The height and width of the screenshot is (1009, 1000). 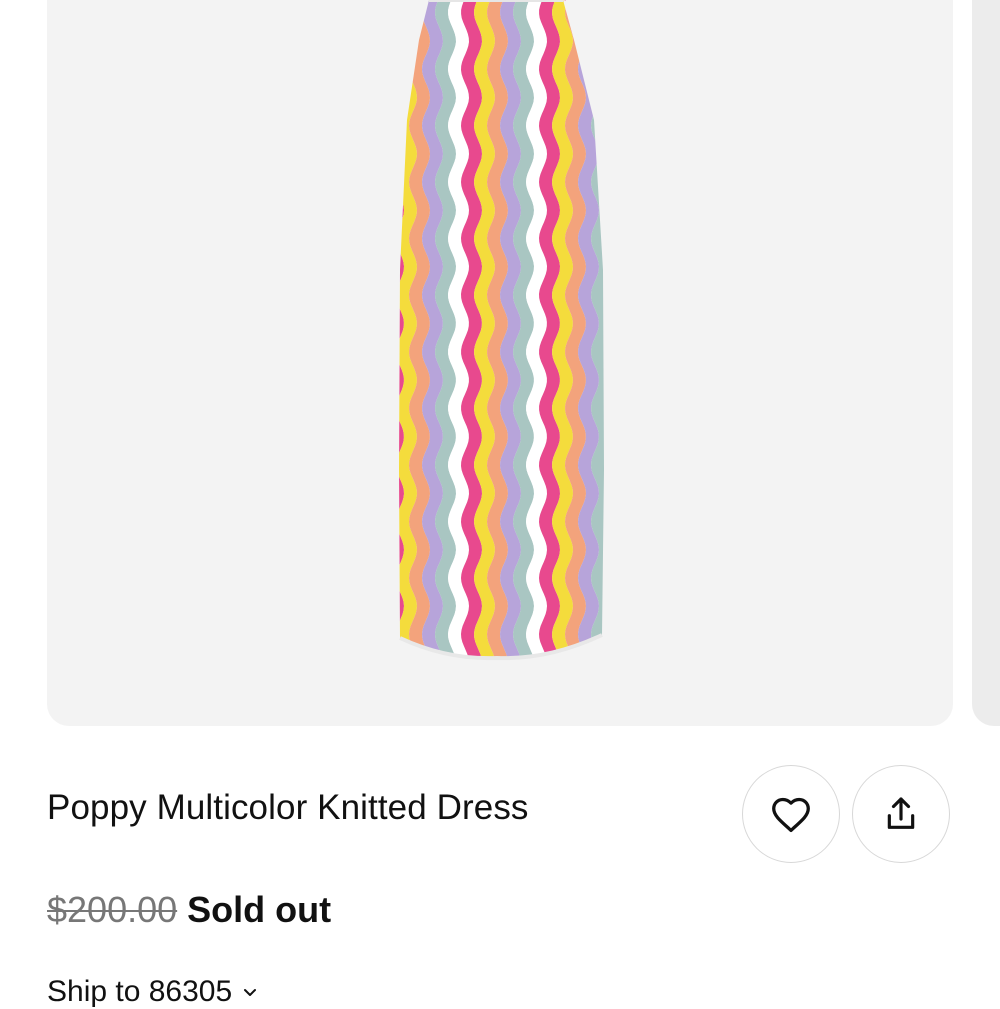 What do you see at coordinates (140, 991) in the screenshot?
I see `ship-to-label: Ship to 86305` at bounding box center [140, 991].